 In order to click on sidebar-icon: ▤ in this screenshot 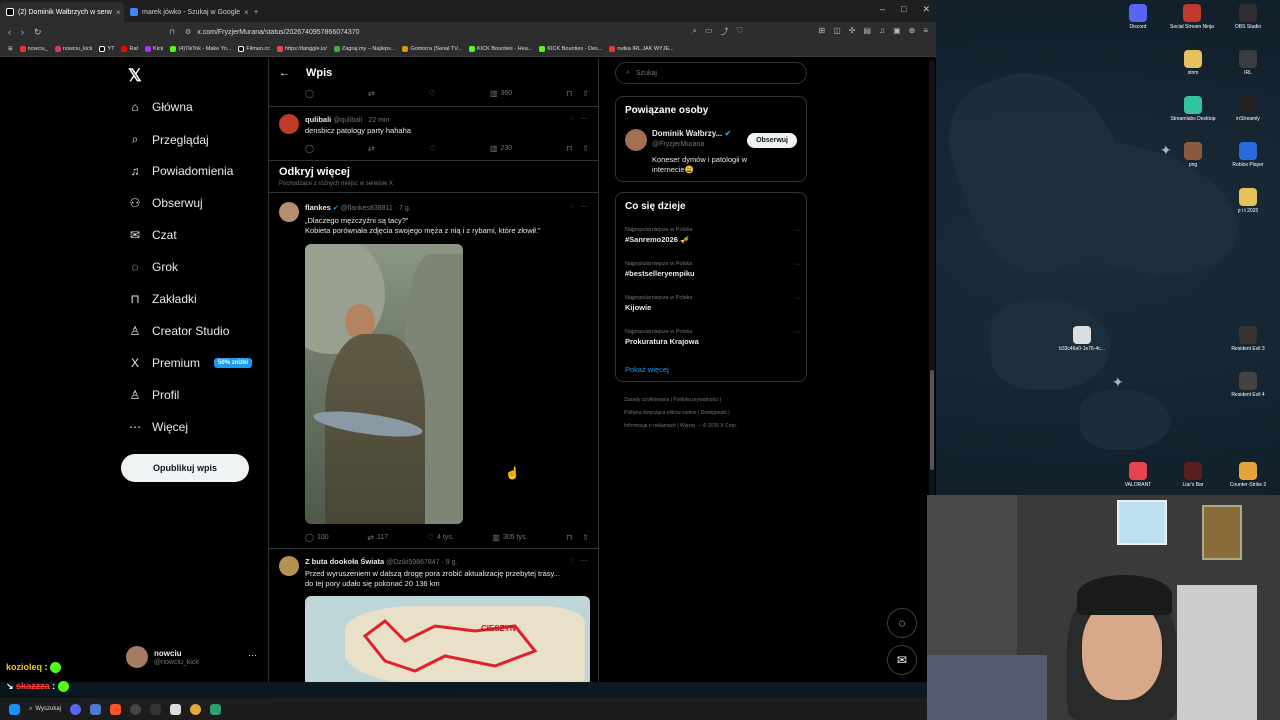, I will do `click(868, 31)`.